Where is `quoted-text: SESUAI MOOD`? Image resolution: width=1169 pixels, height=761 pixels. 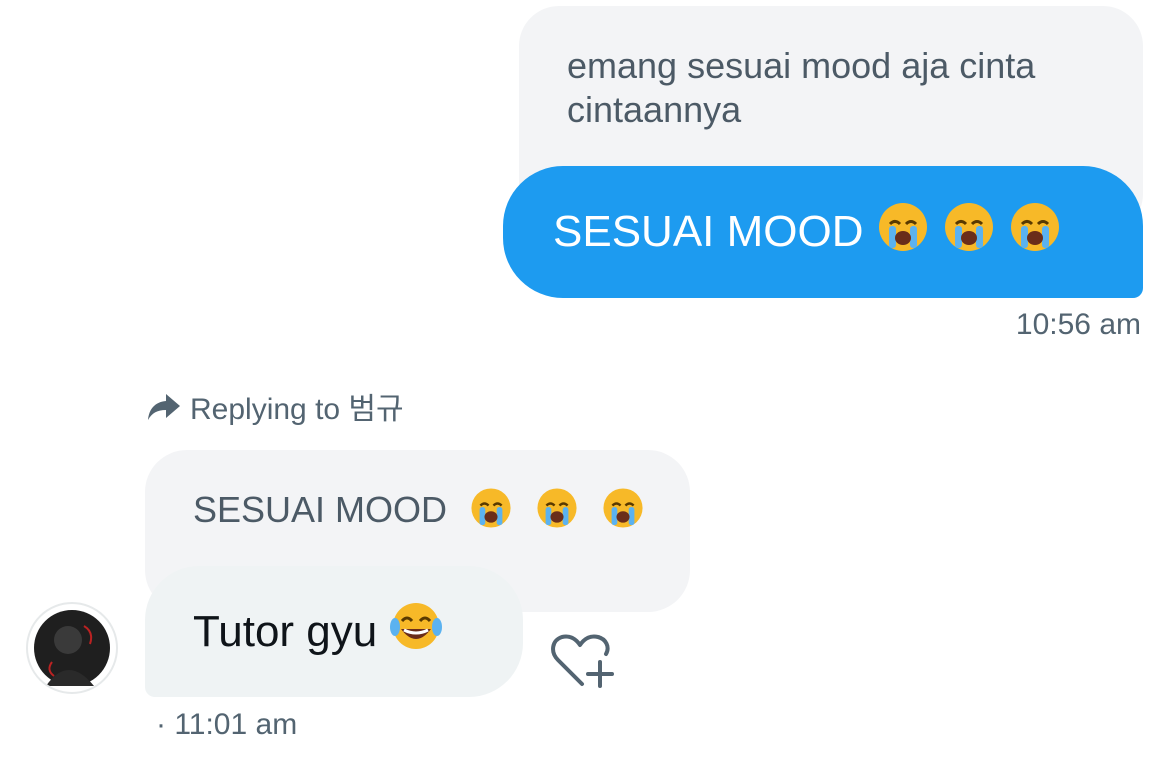
quoted-text: SESUAI MOOD is located at coordinates (320, 509).